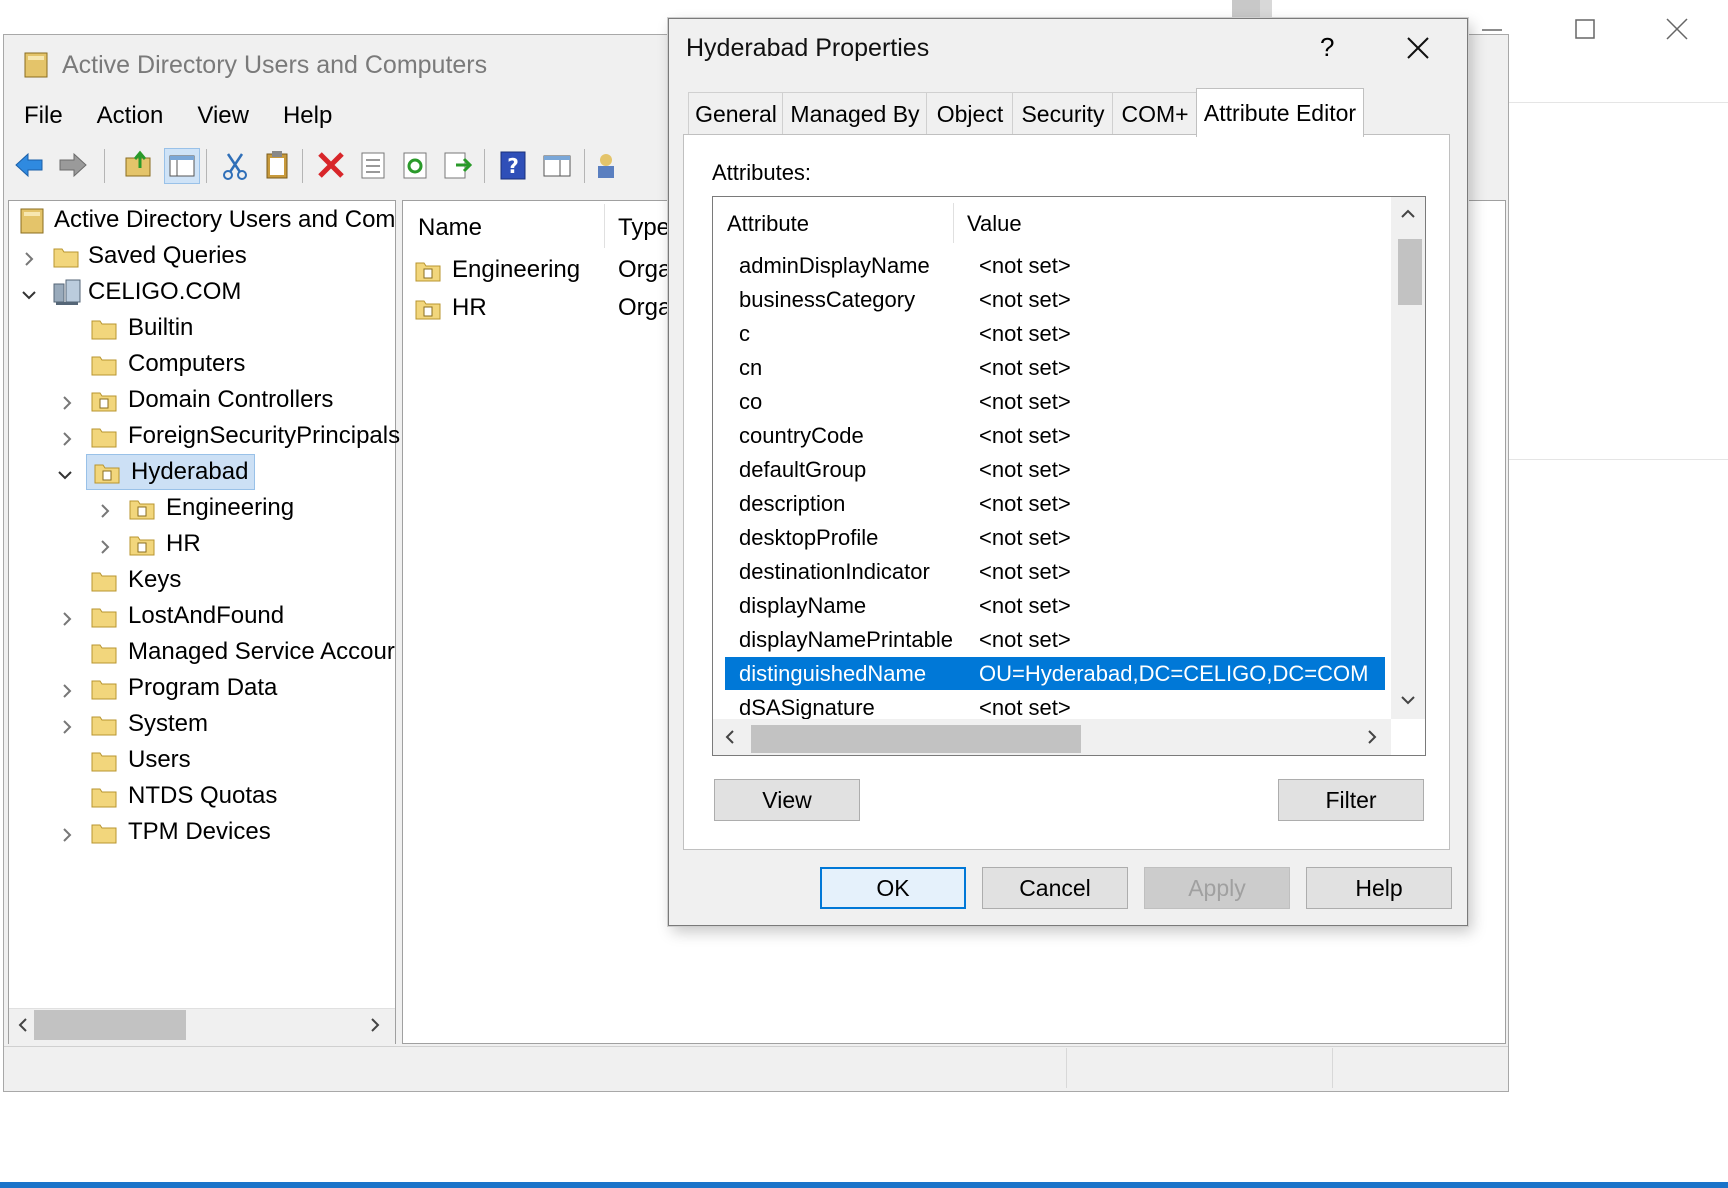 This screenshot has width=1728, height=1188. Describe the element at coordinates (206, 220) in the screenshot. I see `tree-root: Active Directory Users and Com` at that location.